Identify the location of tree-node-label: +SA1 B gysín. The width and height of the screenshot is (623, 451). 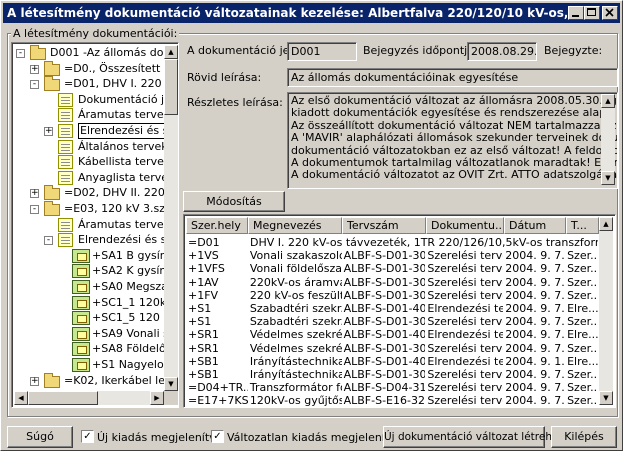
(129, 256).